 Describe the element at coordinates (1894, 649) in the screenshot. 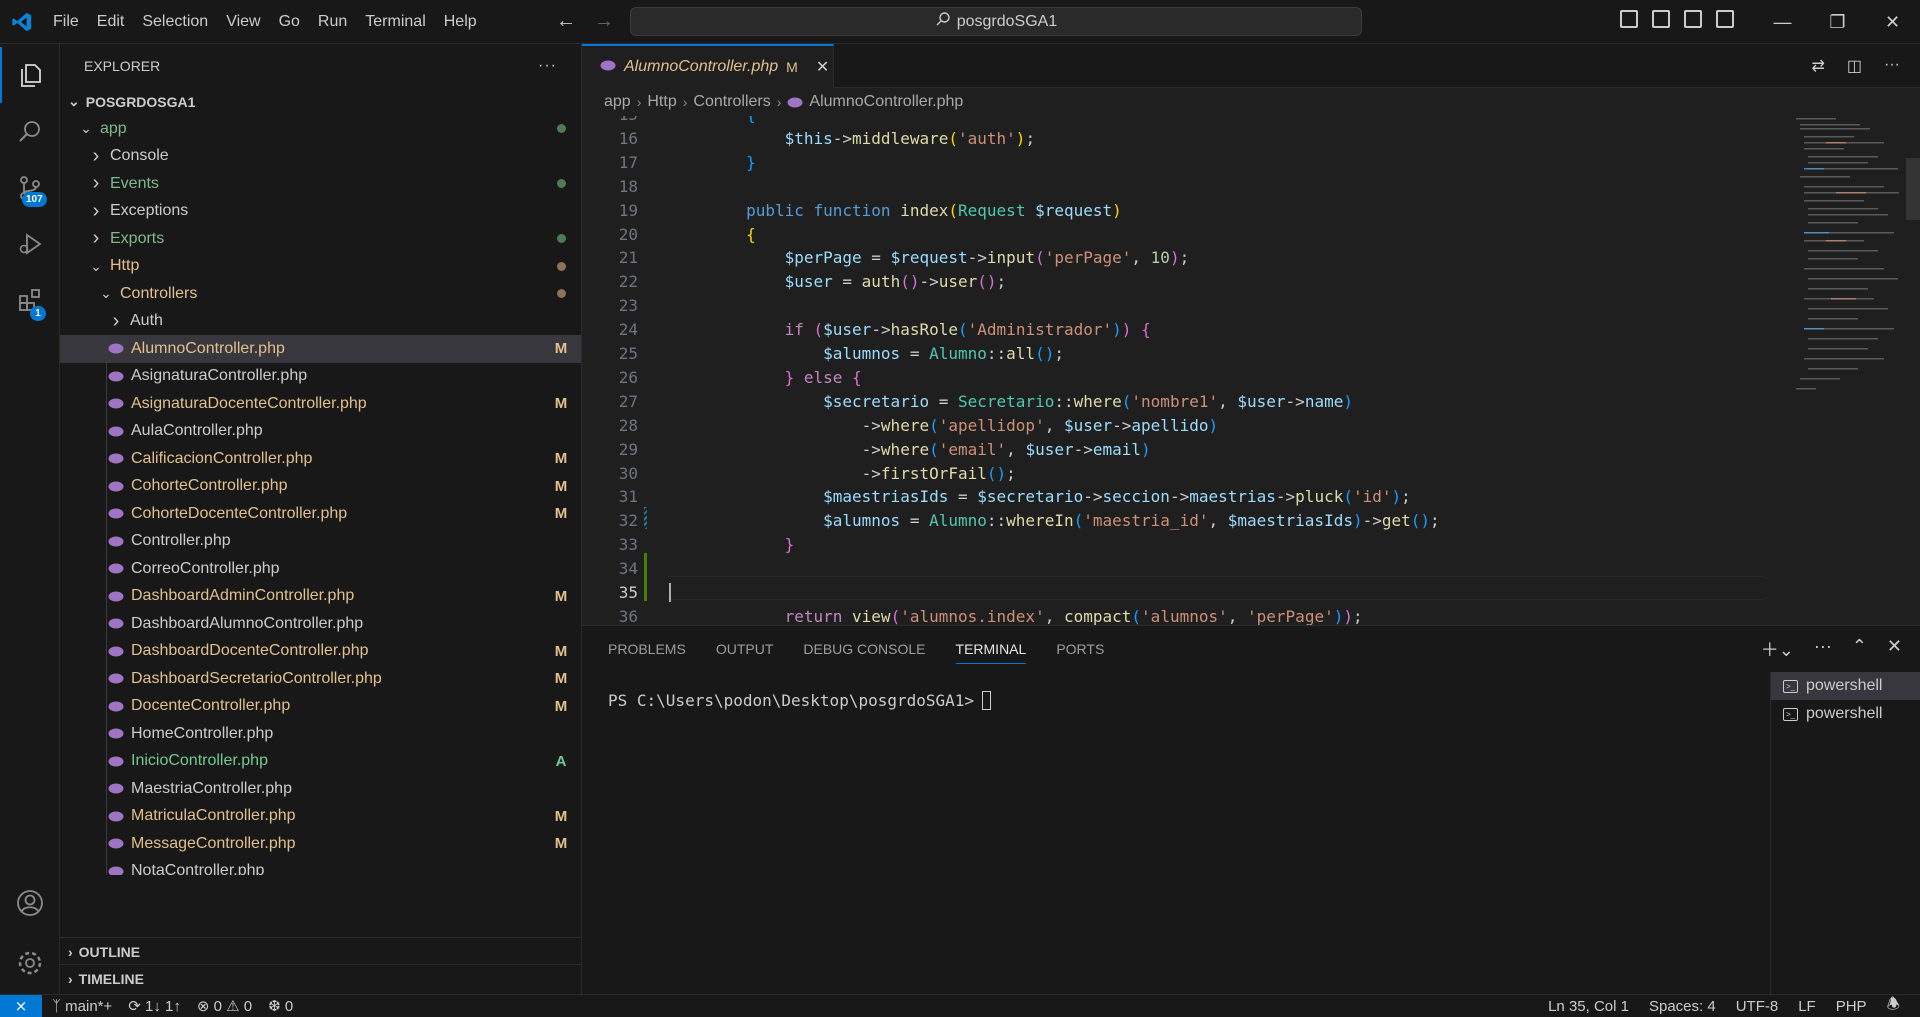

I see `close-panel-icon: ✕` at that location.